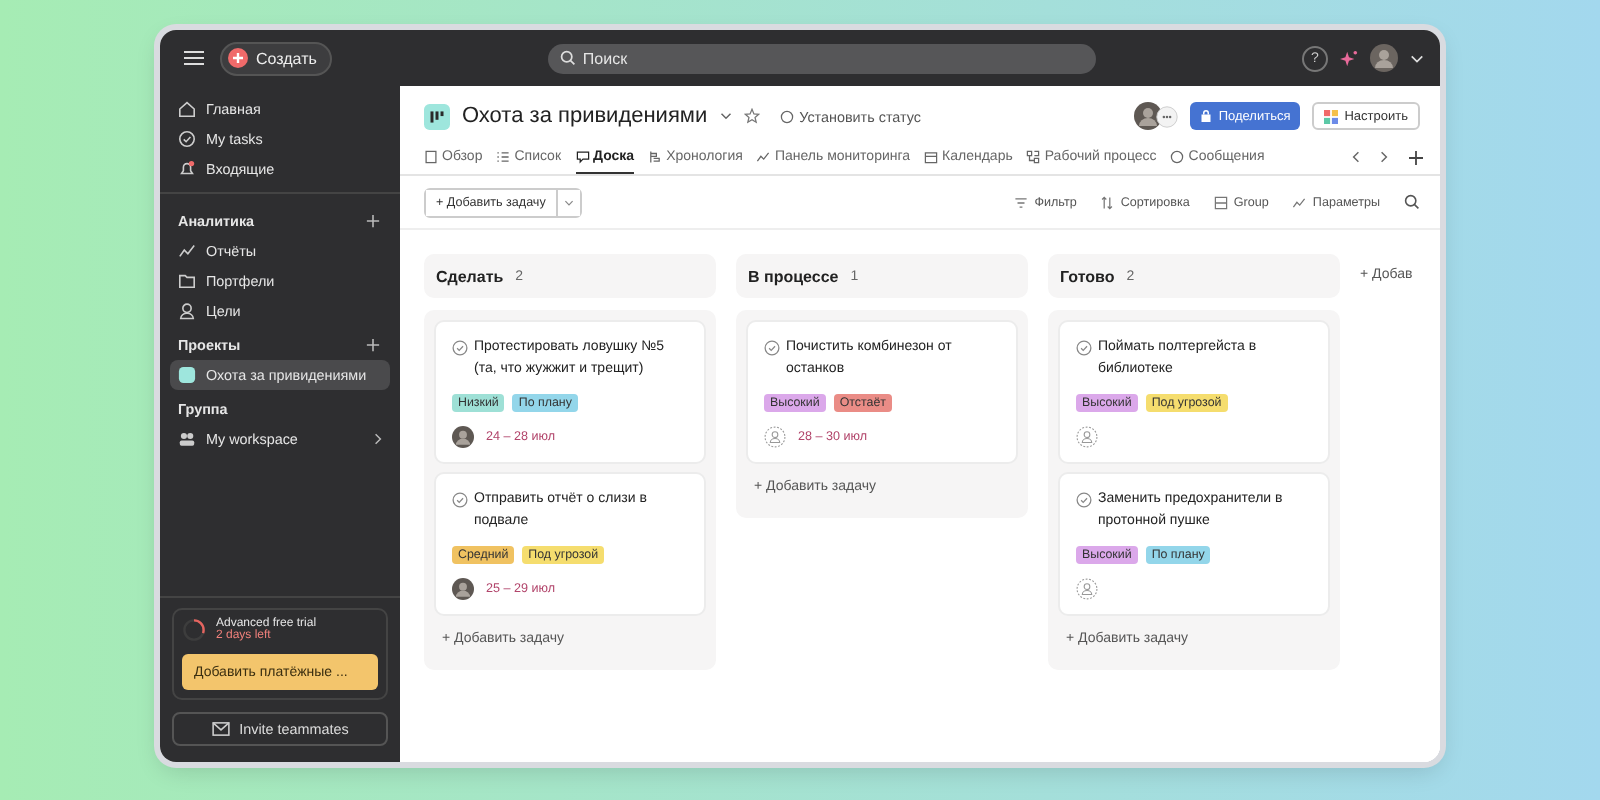 Image resolution: width=1600 pixels, height=800 pixels. Describe the element at coordinates (276, 58) in the screenshot. I see `create-button: Создать` at that location.